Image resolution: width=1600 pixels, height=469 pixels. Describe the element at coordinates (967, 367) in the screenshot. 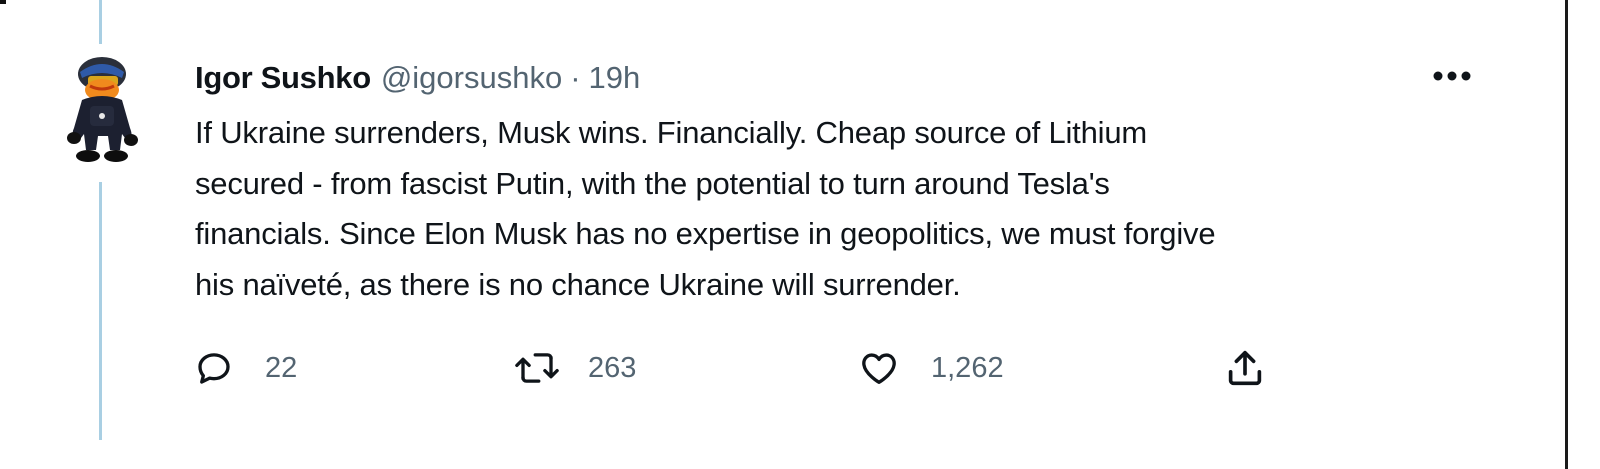

I see `like-count: 1,262` at that location.